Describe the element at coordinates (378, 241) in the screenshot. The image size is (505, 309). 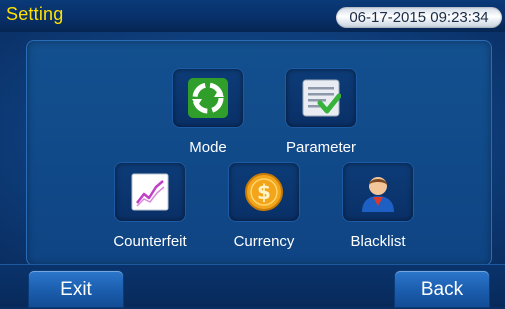
I see `blacklist-label: Blacklist` at that location.